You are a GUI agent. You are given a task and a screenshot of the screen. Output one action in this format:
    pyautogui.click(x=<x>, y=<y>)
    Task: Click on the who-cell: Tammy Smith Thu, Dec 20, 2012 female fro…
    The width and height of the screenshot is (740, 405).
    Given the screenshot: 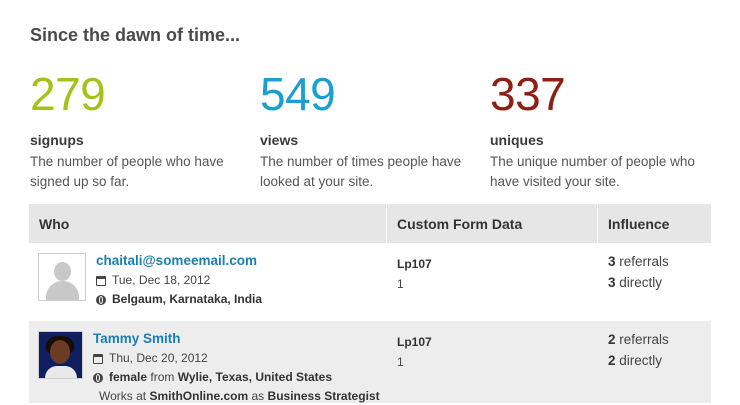 What is the action you would take?
    pyautogui.click(x=208, y=362)
    